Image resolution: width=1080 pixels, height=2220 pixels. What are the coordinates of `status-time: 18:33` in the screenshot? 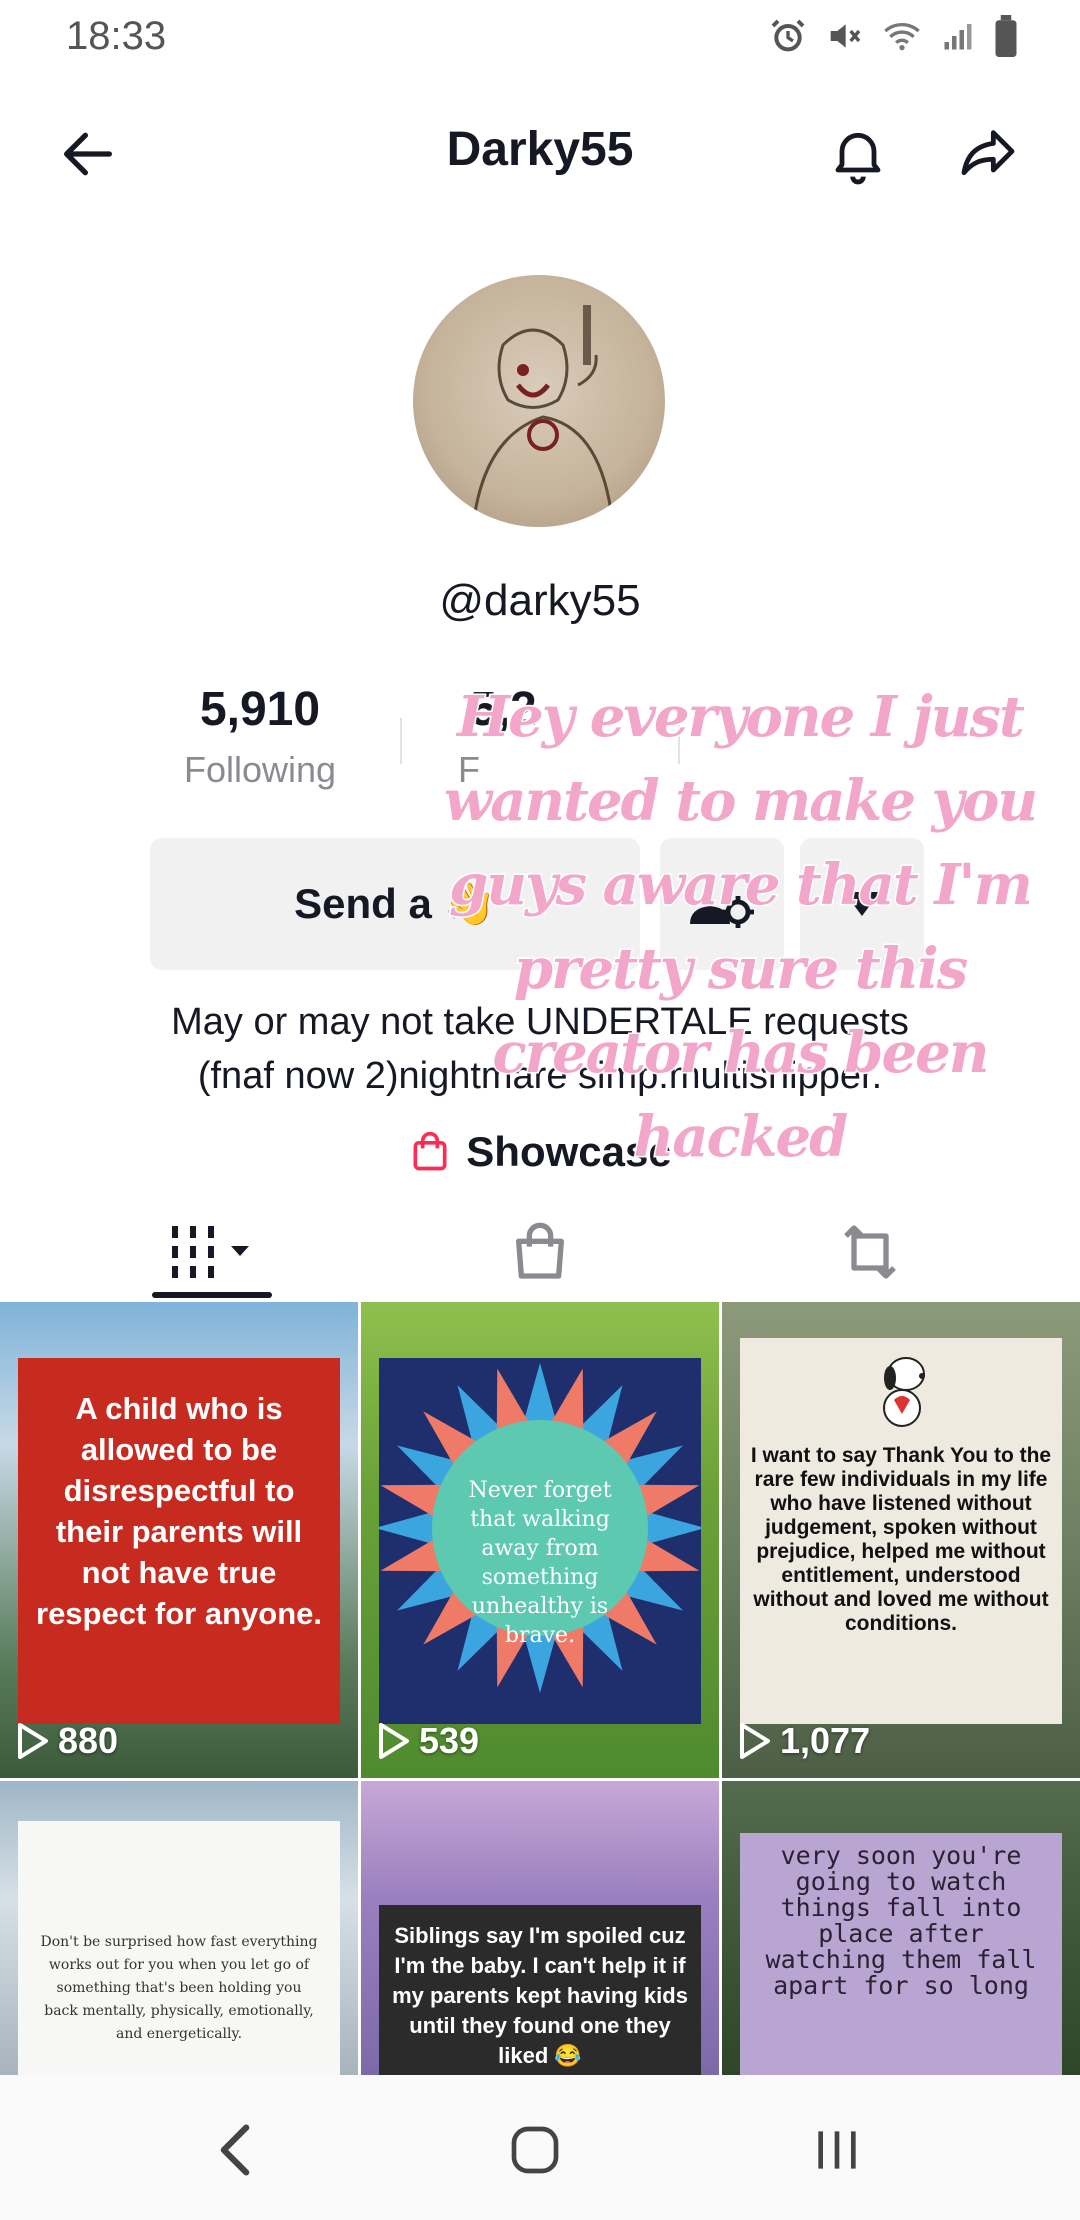 It's located at (116, 36).